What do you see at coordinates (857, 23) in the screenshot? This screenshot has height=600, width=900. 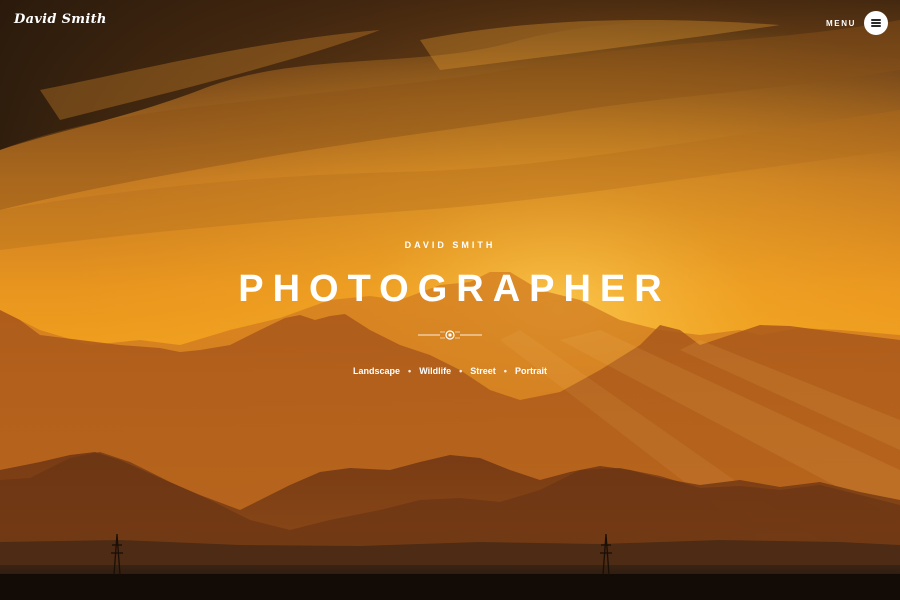 I see `menu-toggle: MENU` at bounding box center [857, 23].